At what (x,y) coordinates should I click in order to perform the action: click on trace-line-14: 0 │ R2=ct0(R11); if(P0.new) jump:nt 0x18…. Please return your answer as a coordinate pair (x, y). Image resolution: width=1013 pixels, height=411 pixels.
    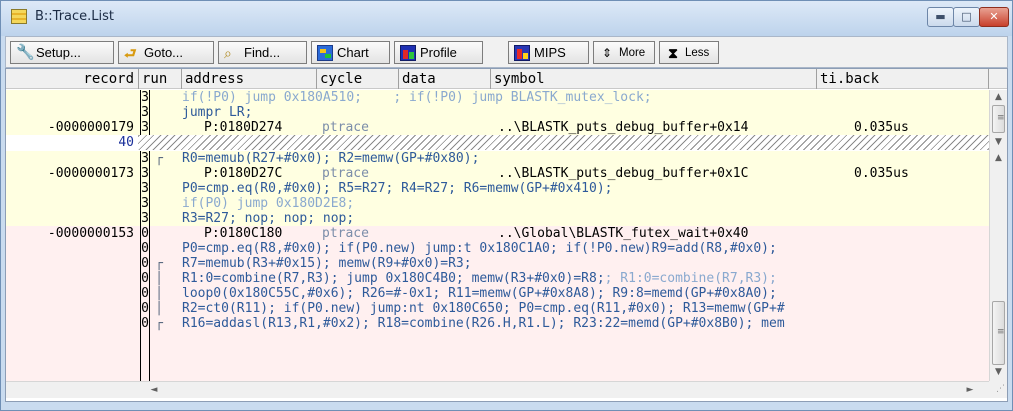
    Looking at the image, I should click on (497, 308).